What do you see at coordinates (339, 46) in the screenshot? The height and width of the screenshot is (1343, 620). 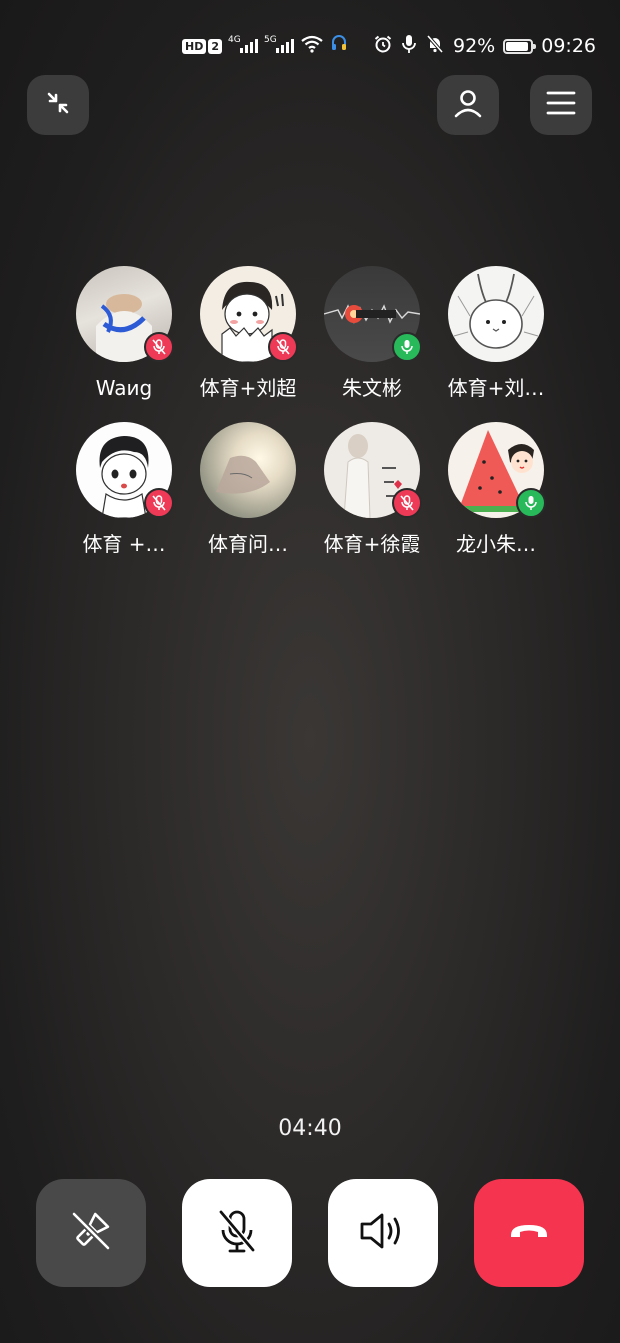 I see `headset-icon` at bounding box center [339, 46].